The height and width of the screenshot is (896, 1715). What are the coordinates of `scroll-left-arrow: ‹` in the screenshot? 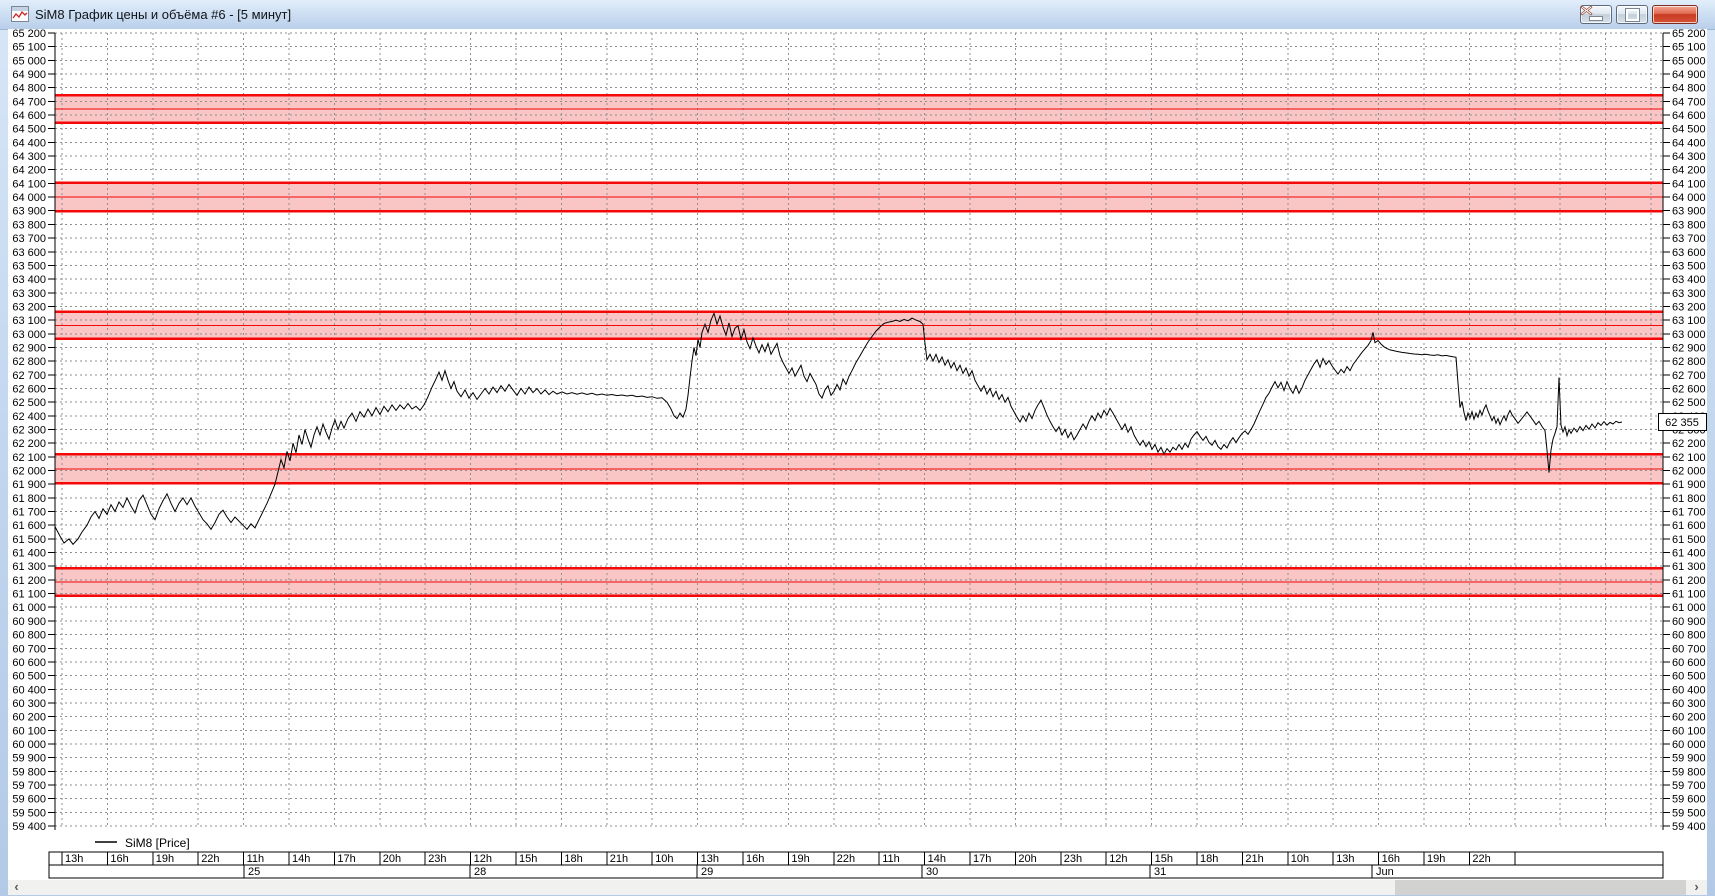 It's located at (16, 887).